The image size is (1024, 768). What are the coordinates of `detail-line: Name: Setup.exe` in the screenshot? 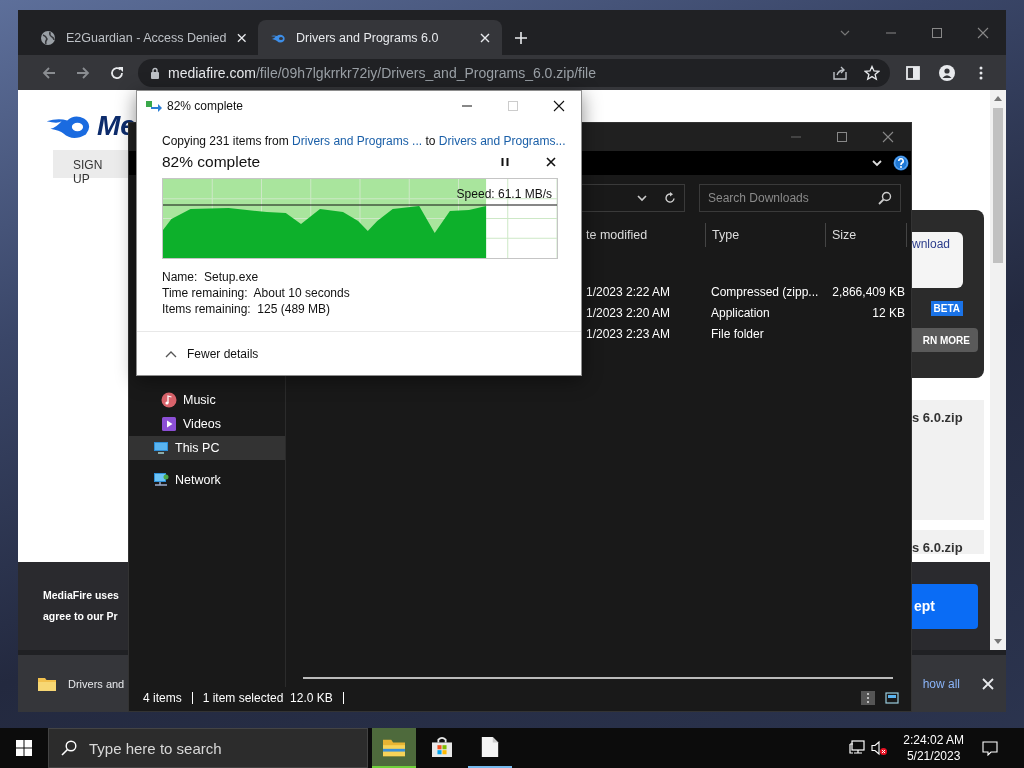 It's located at (211, 277).